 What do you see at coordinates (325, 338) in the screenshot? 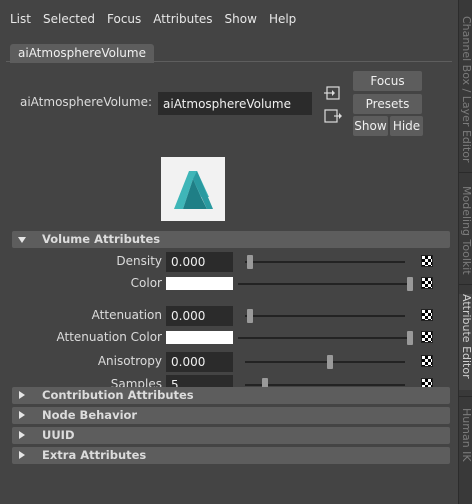
I see `attenuation-color-slider-track` at bounding box center [325, 338].